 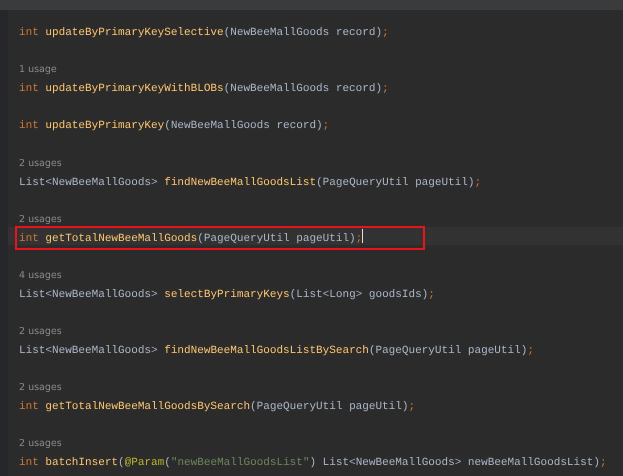 I want to click on code-line: List<NewBeeMallGoods> selectByPrimaryKeys(List<Long> goodsIds);, so click(x=227, y=294).